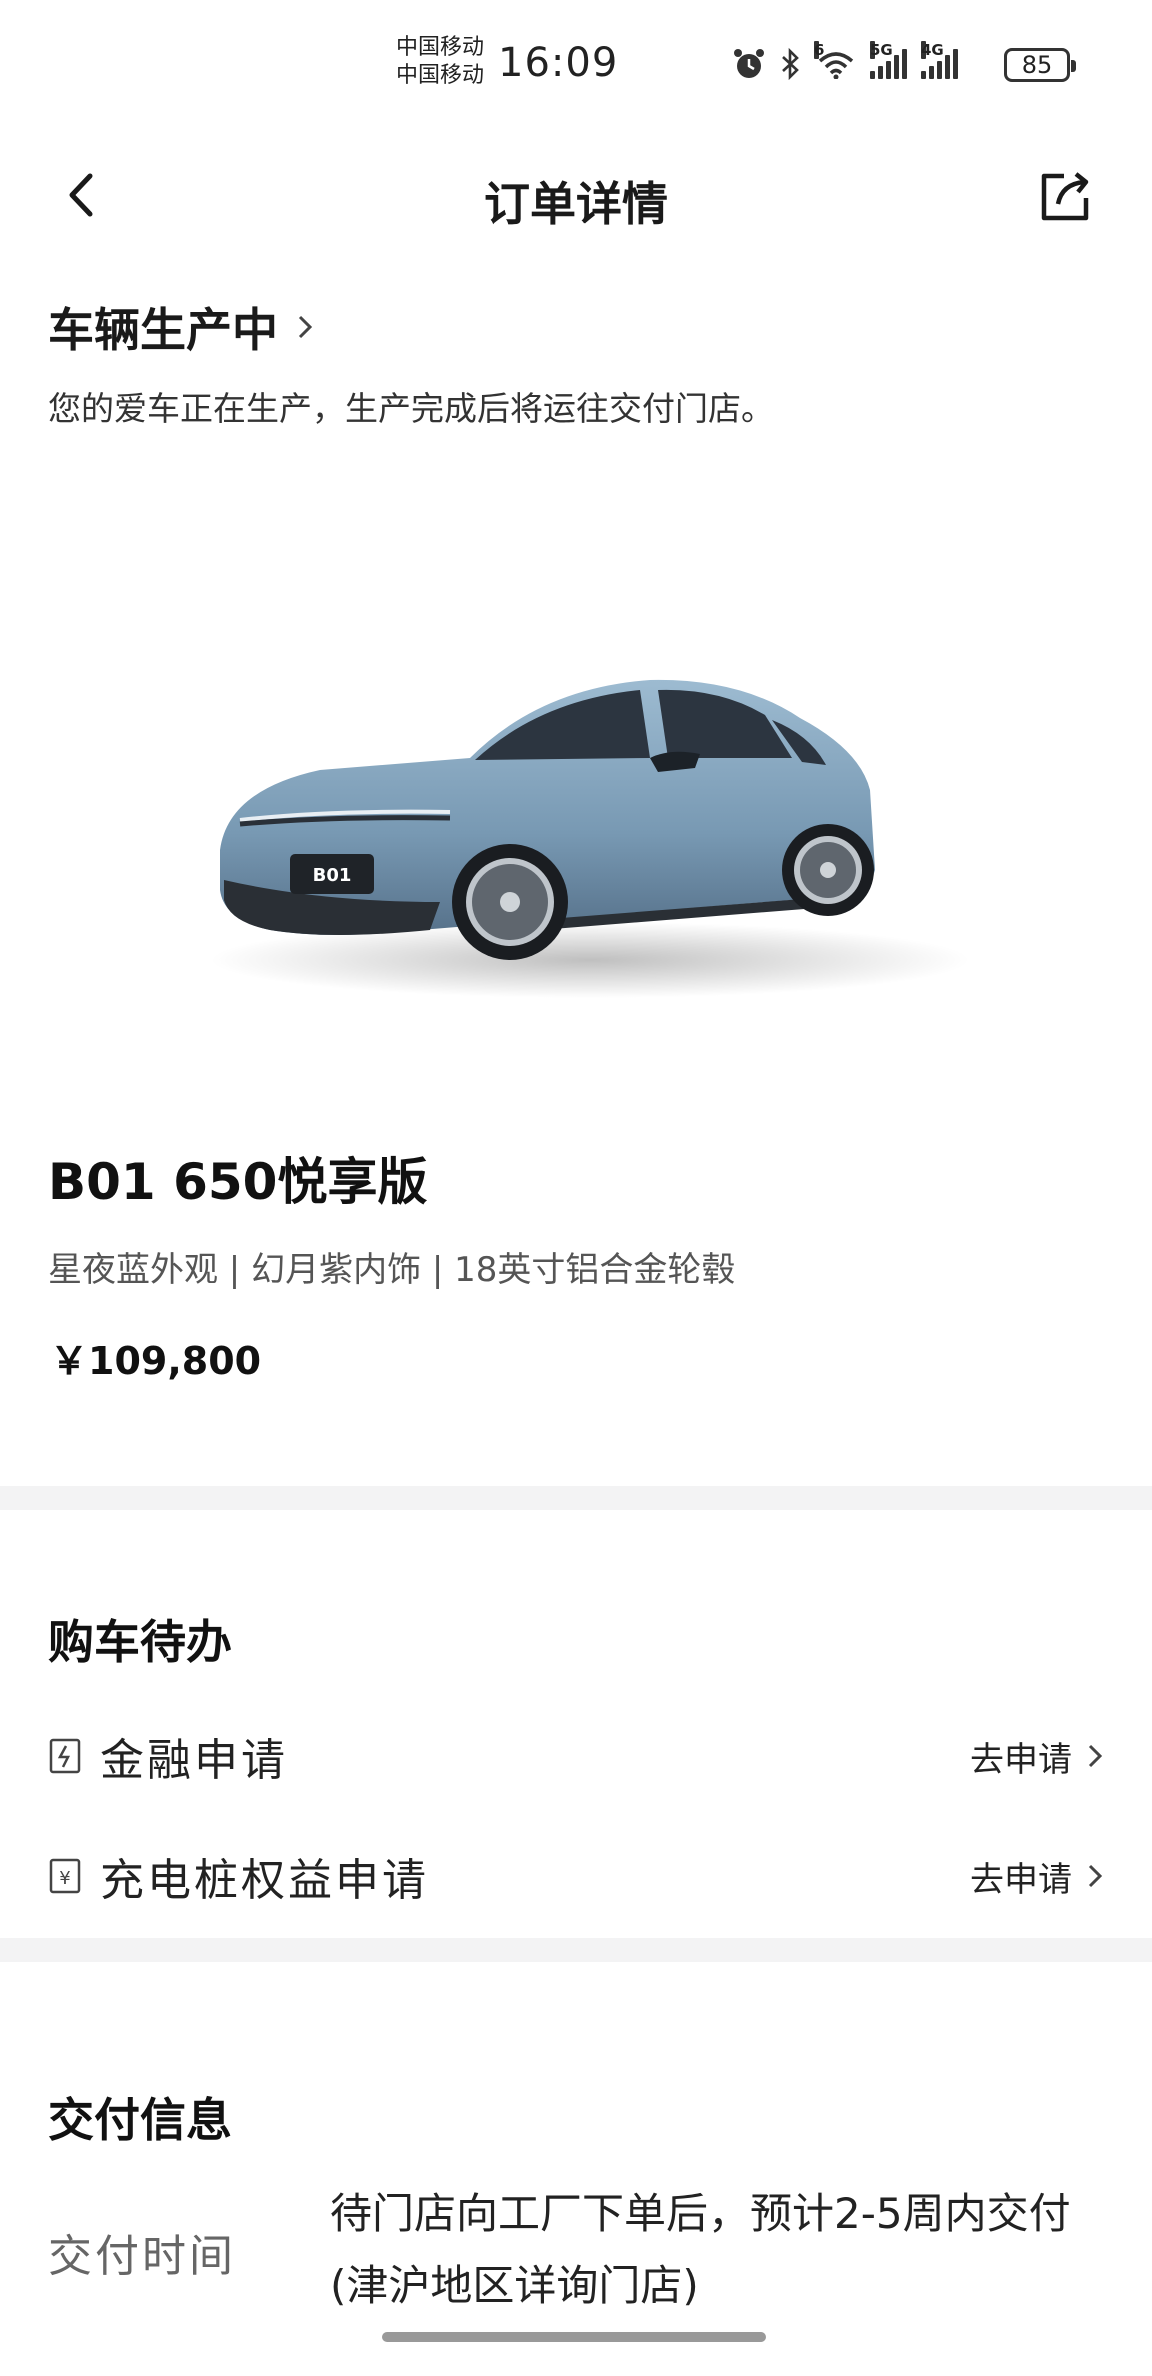 The width and height of the screenshot is (1152, 2376). I want to click on plate-text: B01, so click(332, 875).